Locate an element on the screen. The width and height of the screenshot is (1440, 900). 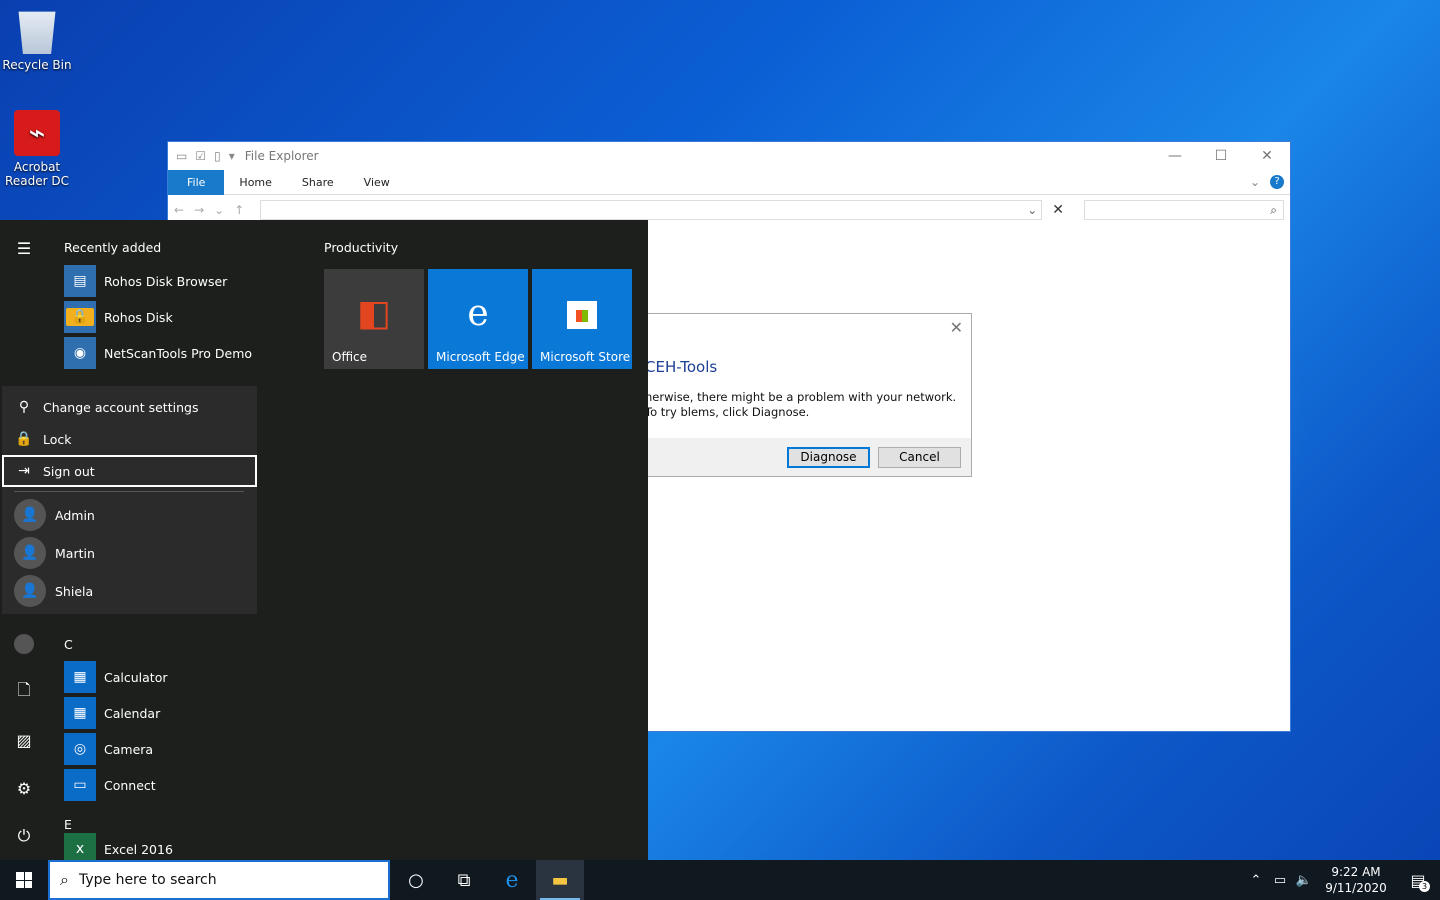
tiles-group-header: Productivity is located at coordinates (361, 247).